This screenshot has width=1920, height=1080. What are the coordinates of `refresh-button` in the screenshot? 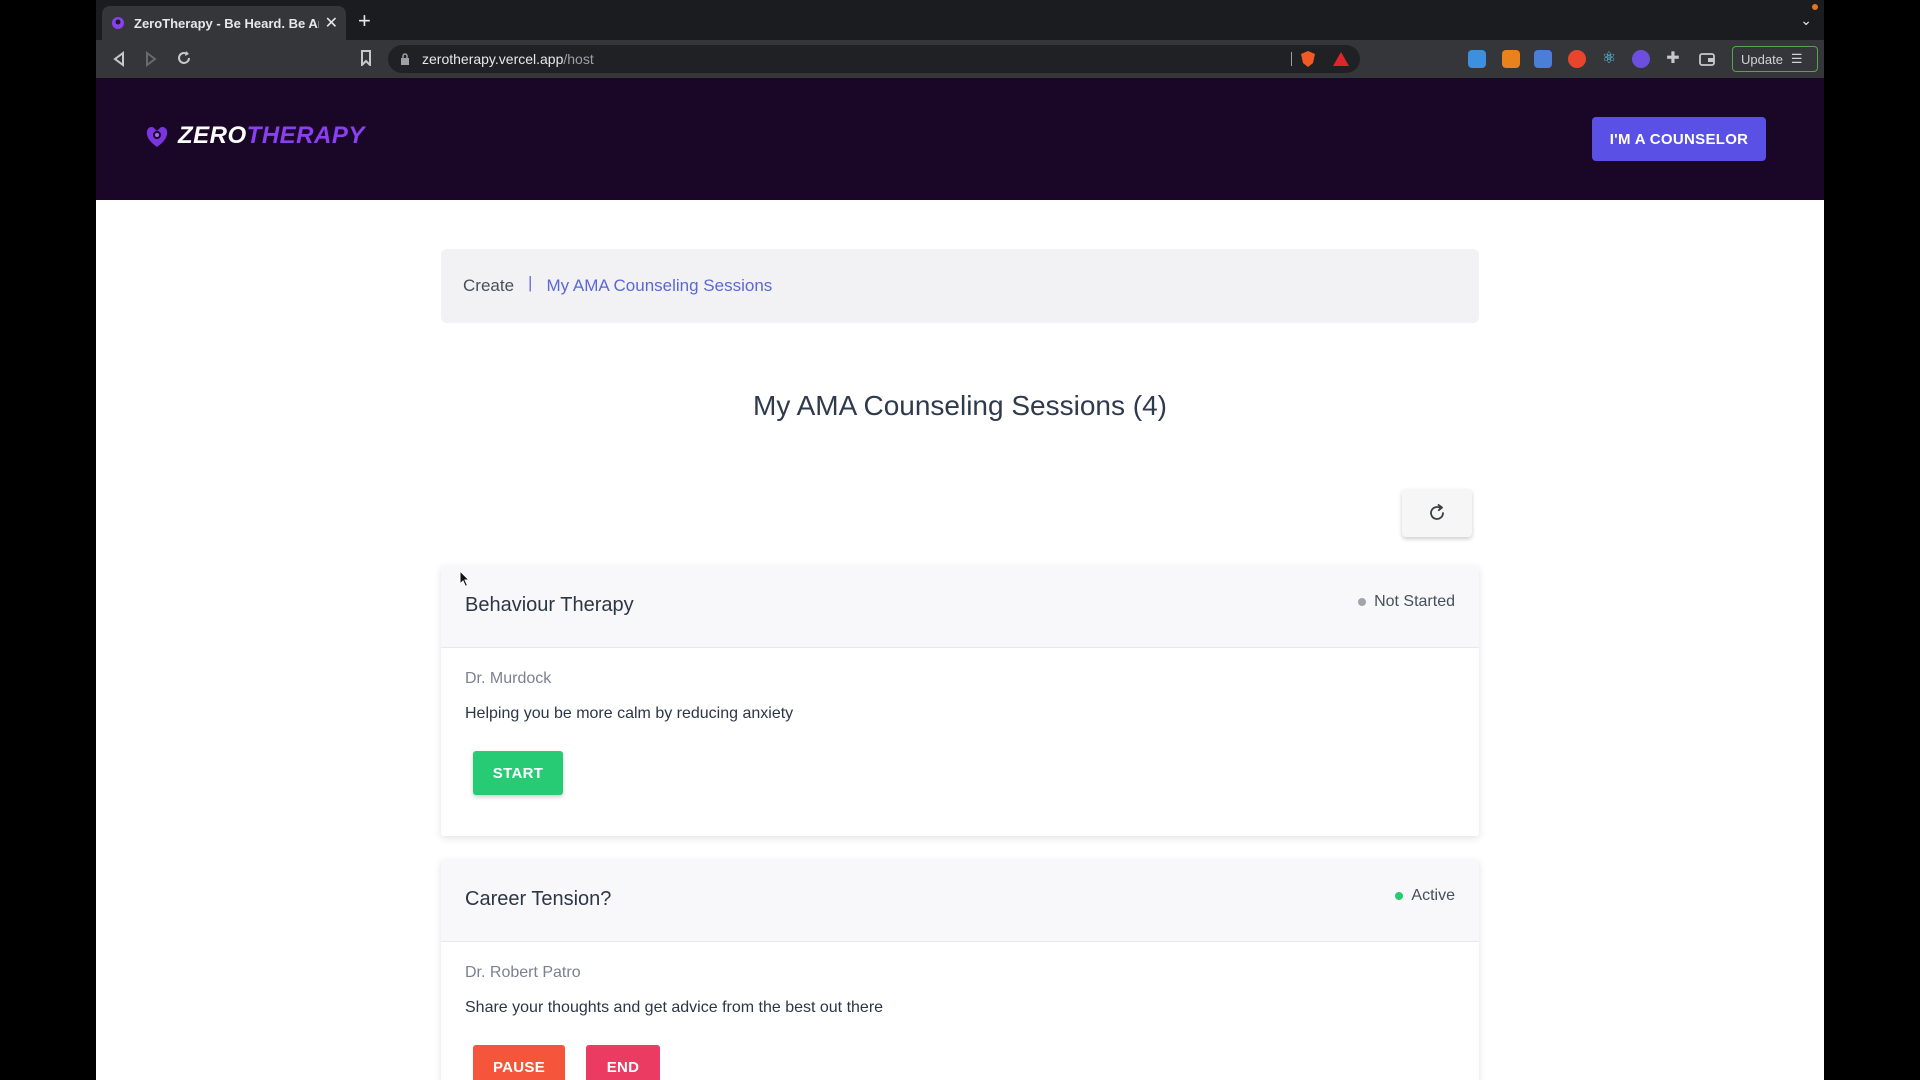 It's located at (1437, 513).